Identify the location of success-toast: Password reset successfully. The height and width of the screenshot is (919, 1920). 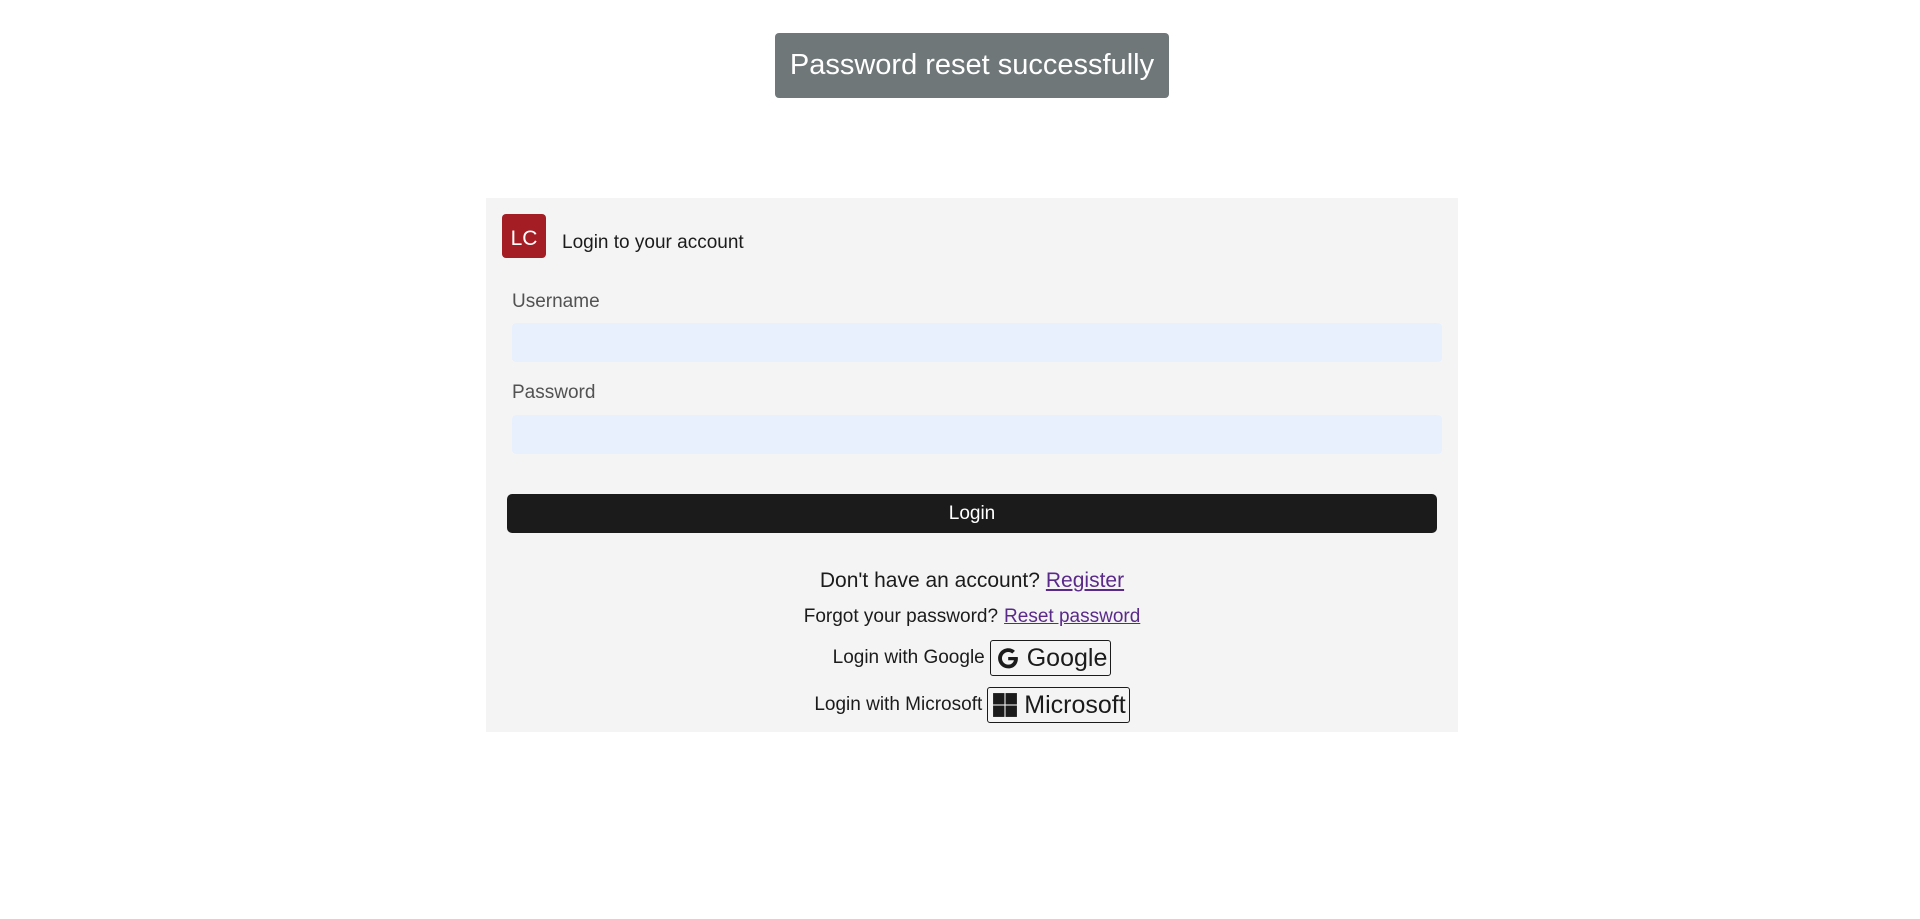
(972, 65).